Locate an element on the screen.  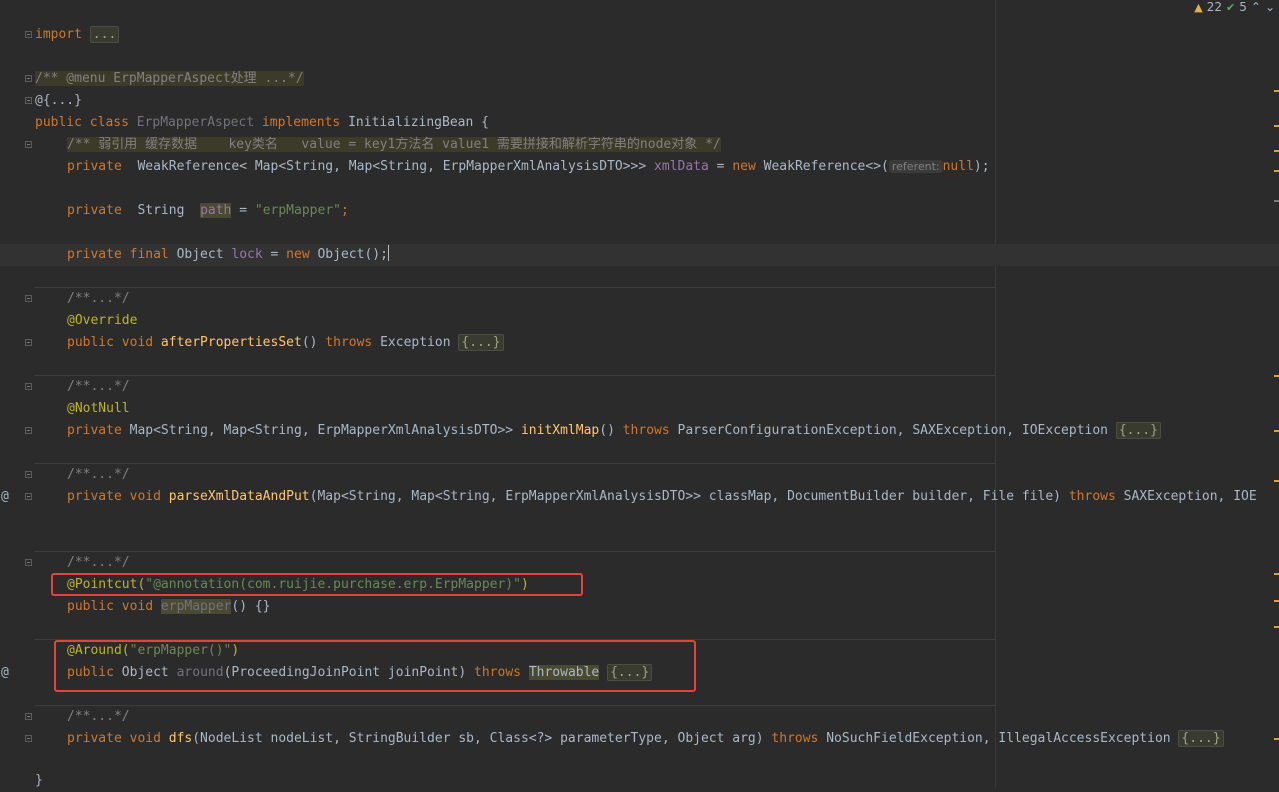
menu-doc-comment: /** @menu ErpMapperAspect处理 ...*/ is located at coordinates (169, 78).